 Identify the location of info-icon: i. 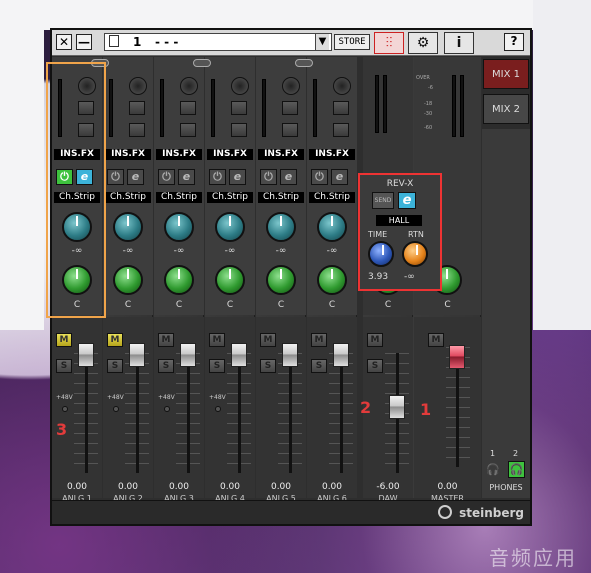
(459, 43).